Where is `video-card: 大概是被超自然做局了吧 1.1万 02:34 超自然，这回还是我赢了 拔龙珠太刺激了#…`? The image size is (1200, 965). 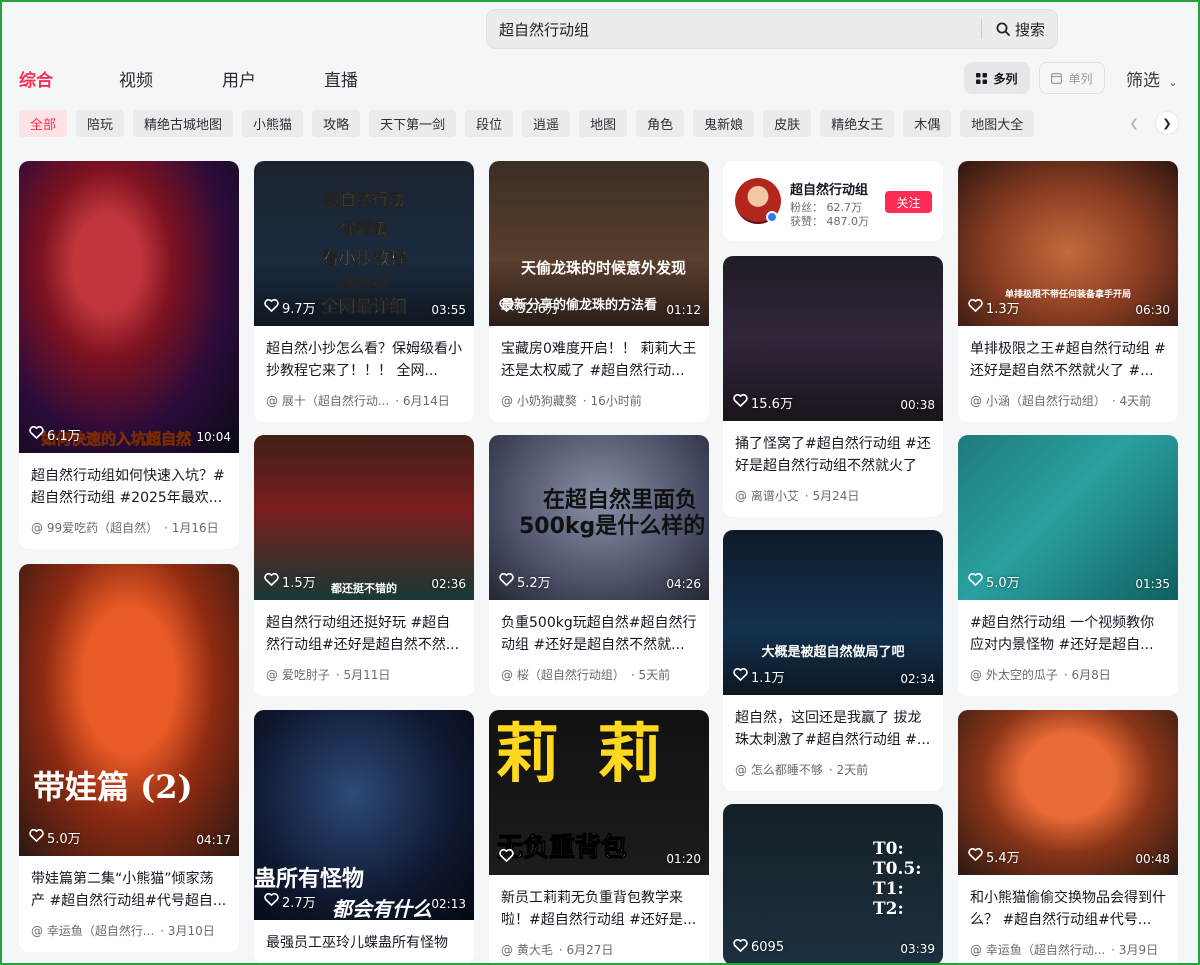 video-card: 大概是被超自然做局了吧 1.1万 02:34 超自然，这回还是我赢了 拔龙珠太刺激了#… is located at coordinates (833, 660).